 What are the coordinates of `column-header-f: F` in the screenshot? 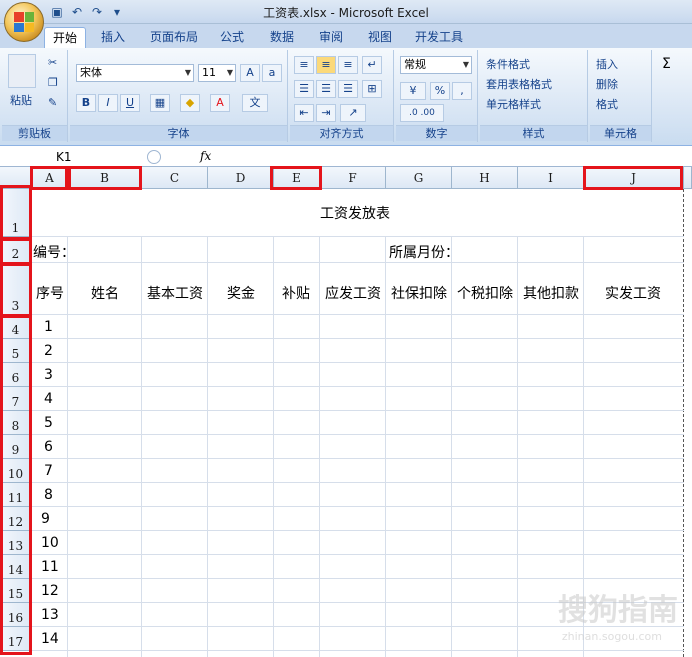 It's located at (353, 178).